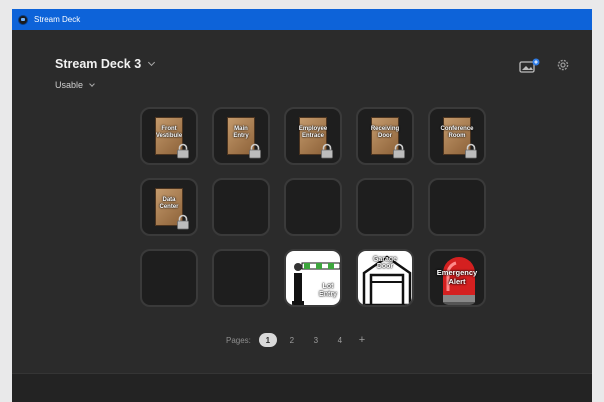  I want to click on key-label: Emergency Alert, so click(457, 277).